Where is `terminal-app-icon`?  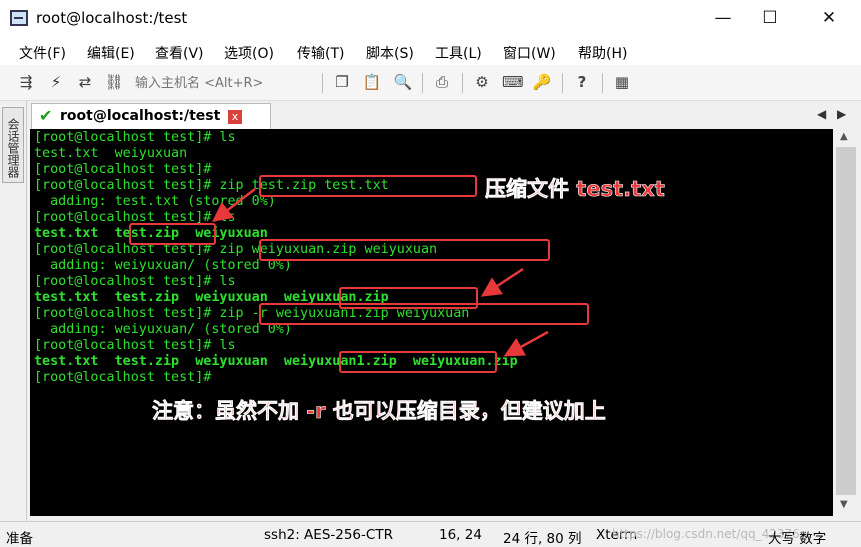 terminal-app-icon is located at coordinates (19, 18).